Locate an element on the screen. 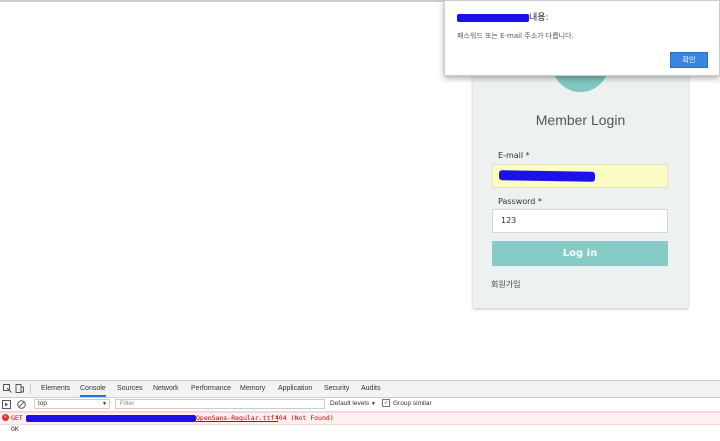 This screenshot has width=720, height=441. alert-message: 패스워드 또는 E-mail 주소가 다릅니다. is located at coordinates (515, 36).